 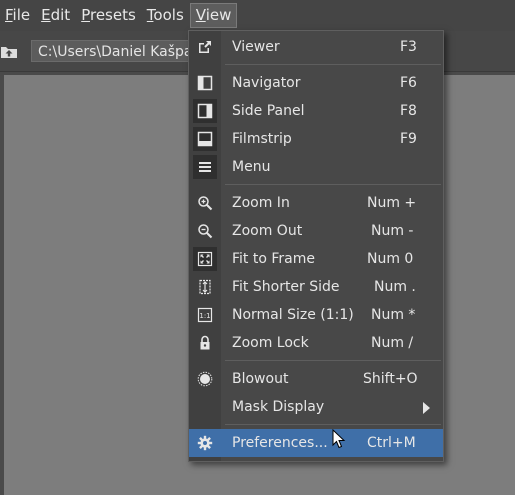 I want to click on menu-file-rest: ile, so click(x=21, y=15).